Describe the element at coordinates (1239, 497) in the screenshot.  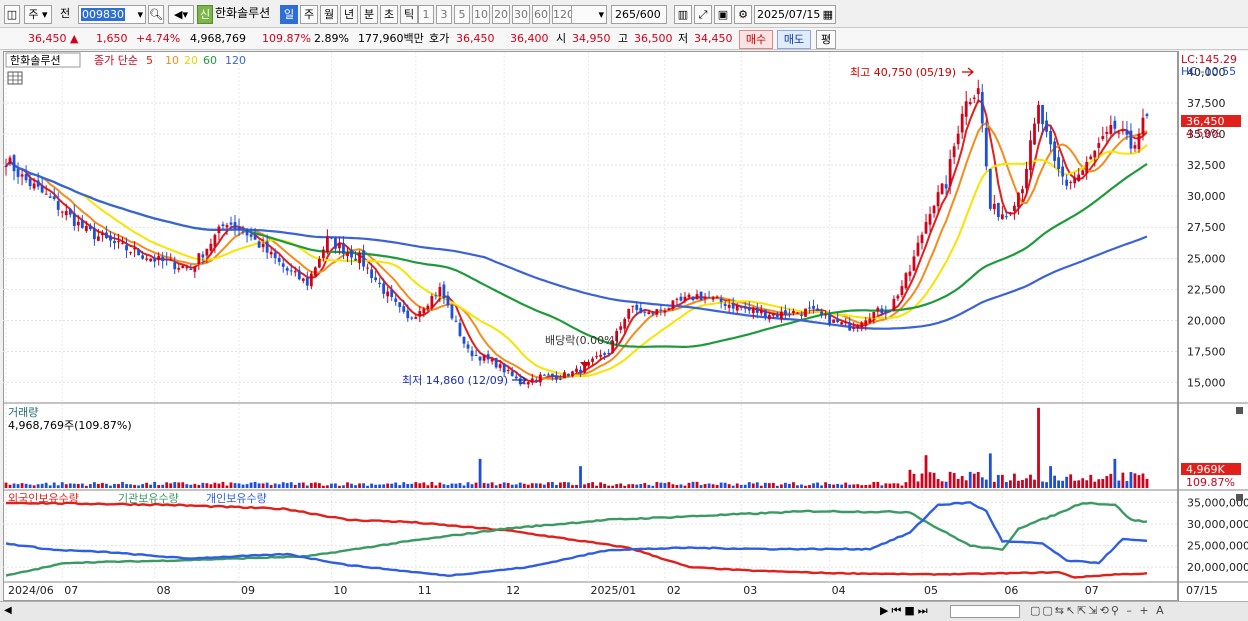
I see `holdings-pane-close-icon` at that location.